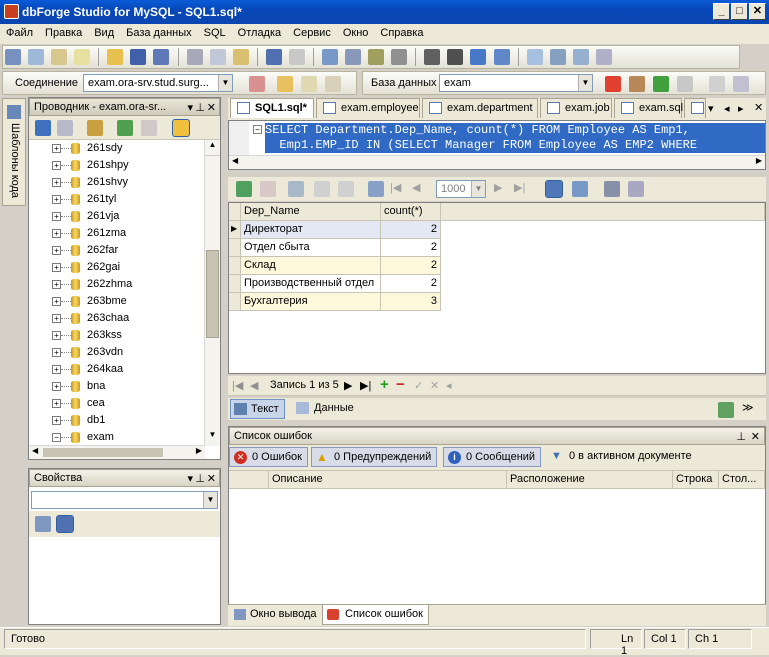 This screenshot has width=769, height=657. What do you see at coordinates (311, 248) in the screenshot?
I see `table-cell: Отдел сбыта` at bounding box center [311, 248].